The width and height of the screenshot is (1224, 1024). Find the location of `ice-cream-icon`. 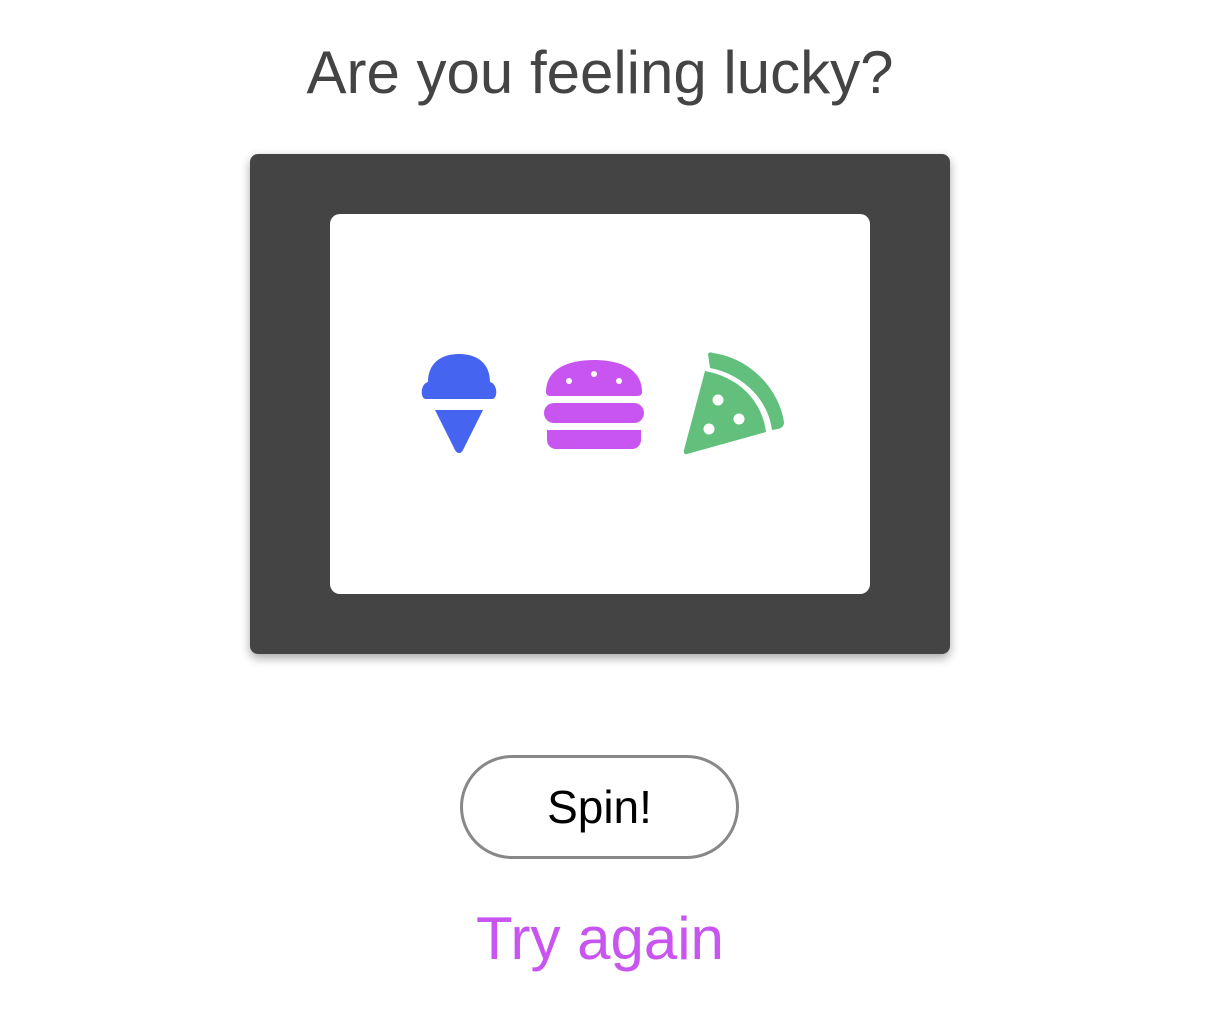

ice-cream-icon is located at coordinates (459, 403).